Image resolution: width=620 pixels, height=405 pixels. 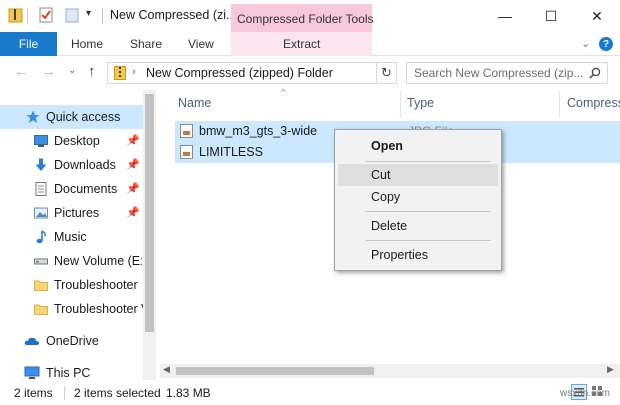 I want to click on ribbon-collapse-icon: ⌄, so click(x=585, y=43).